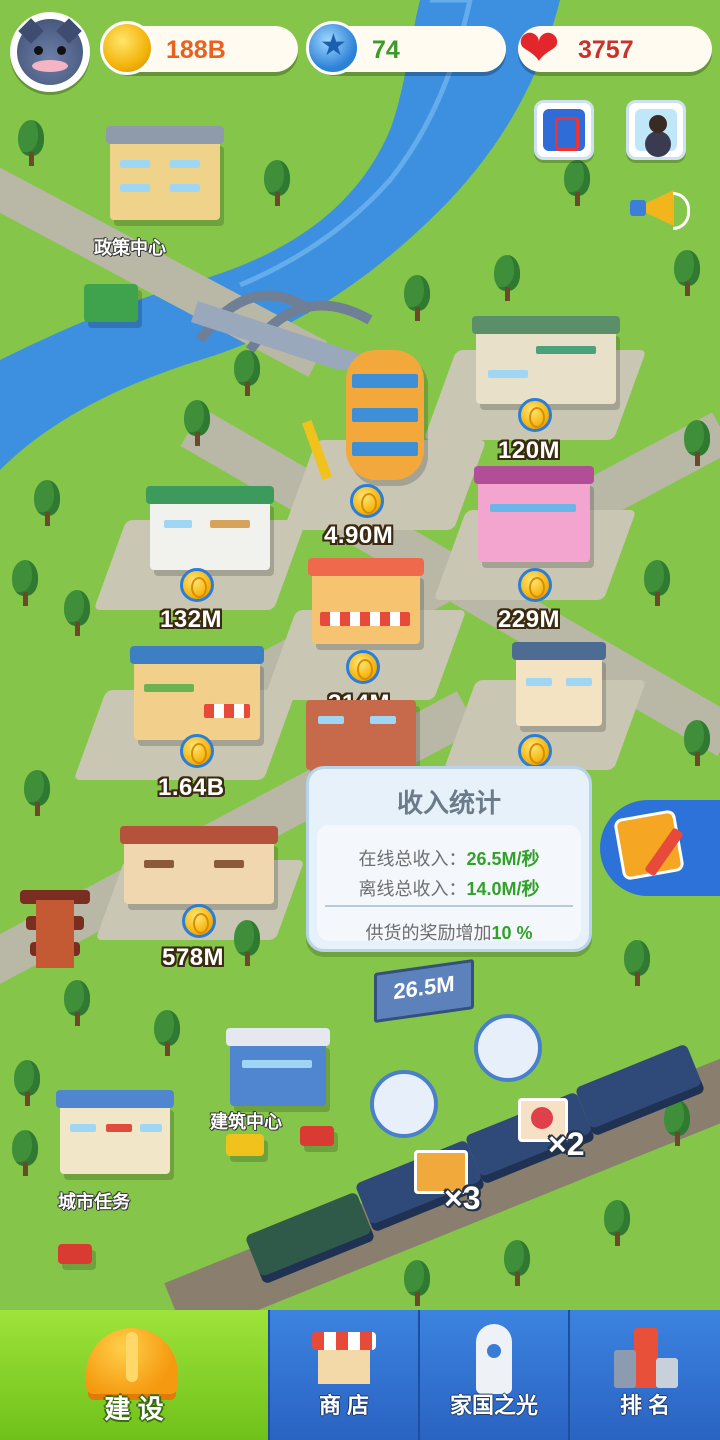 This screenshot has height=1440, width=720. Describe the element at coordinates (359, 535) in the screenshot. I see `income-label: 4.90M` at that location.